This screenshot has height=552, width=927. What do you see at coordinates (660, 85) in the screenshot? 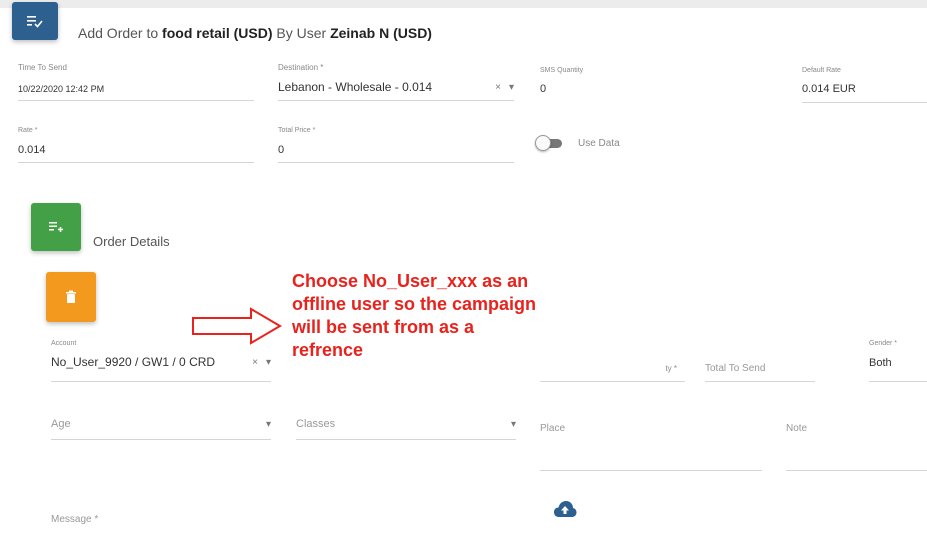
I see `sms-quantity-field: SMS Quantity 0` at bounding box center [660, 85].